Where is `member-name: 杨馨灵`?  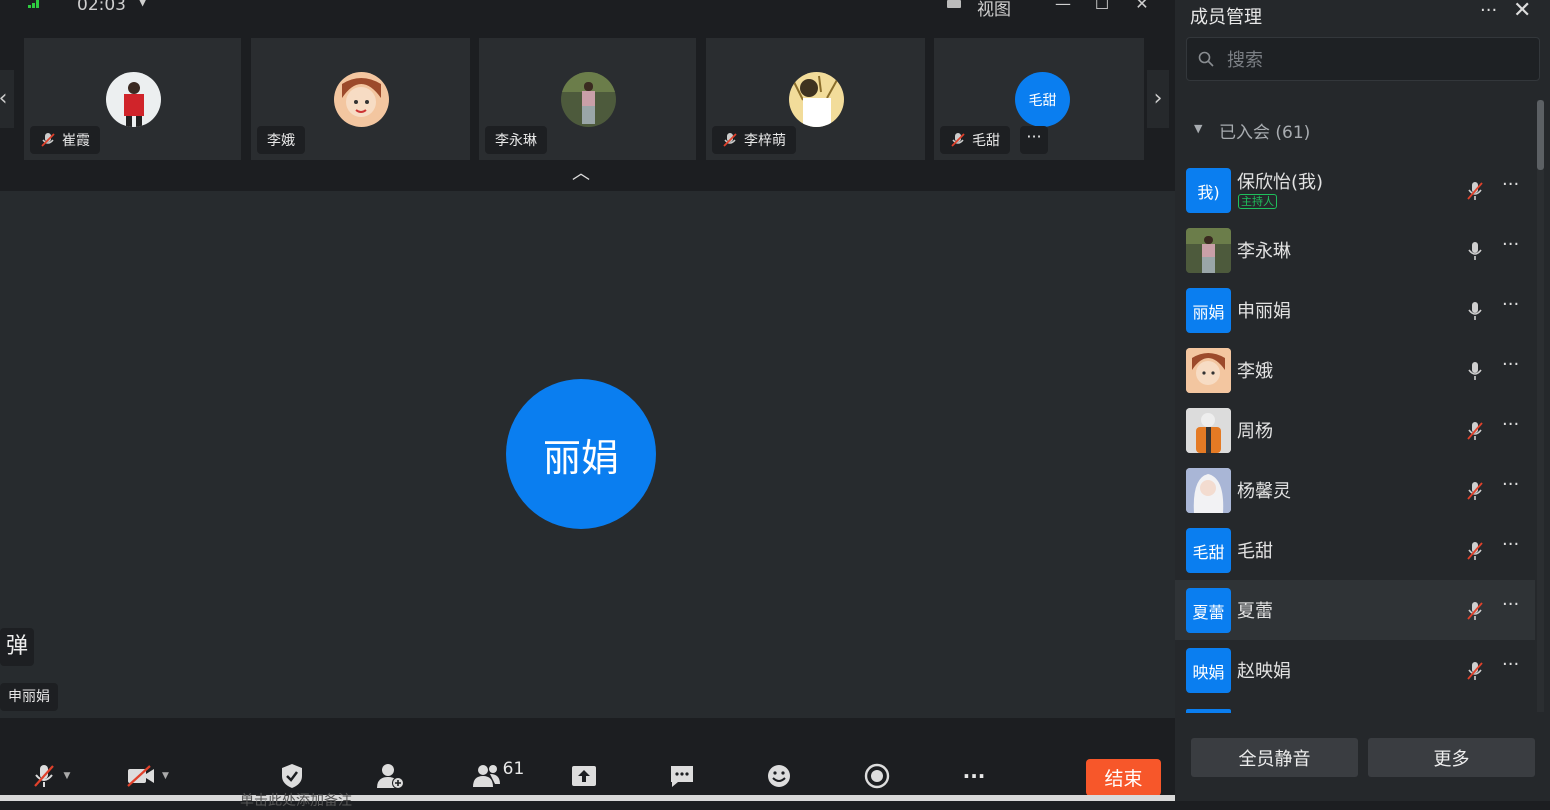 member-name: 杨馨灵 is located at coordinates (1264, 491).